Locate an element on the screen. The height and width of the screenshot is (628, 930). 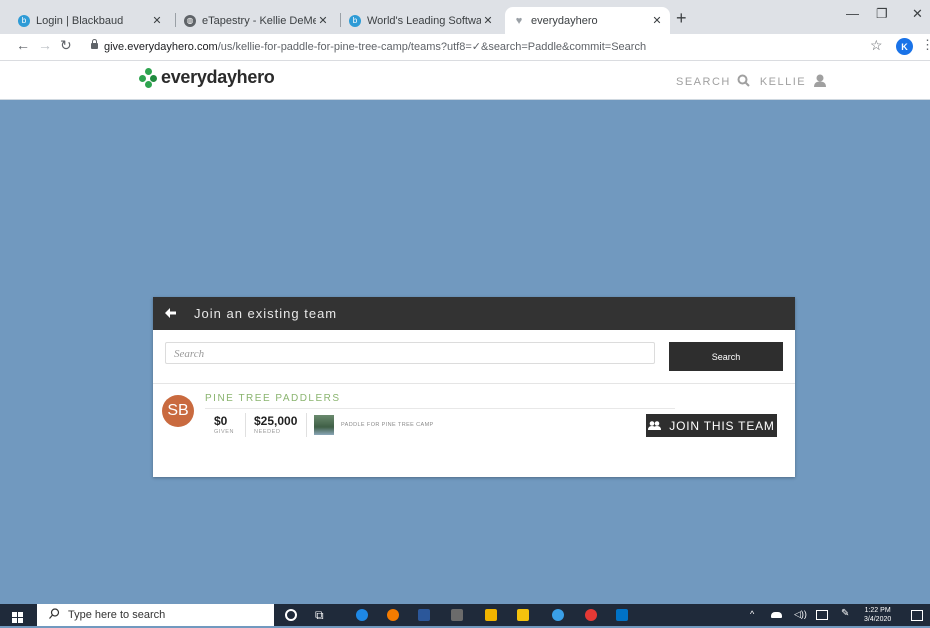
notifications-icon is located at coordinates (917, 615).